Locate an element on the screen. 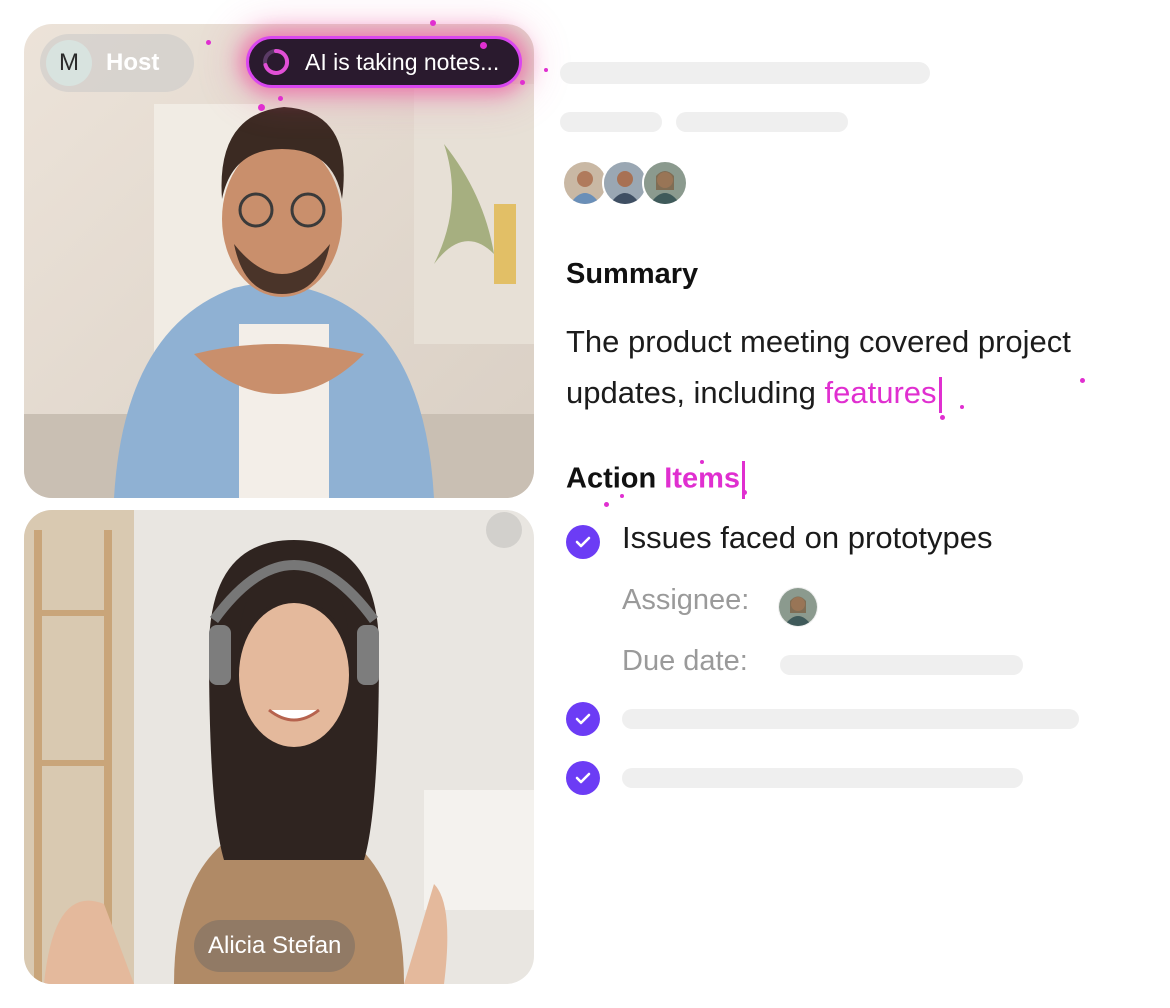  summary-typing-text: features is located at coordinates (880, 392).